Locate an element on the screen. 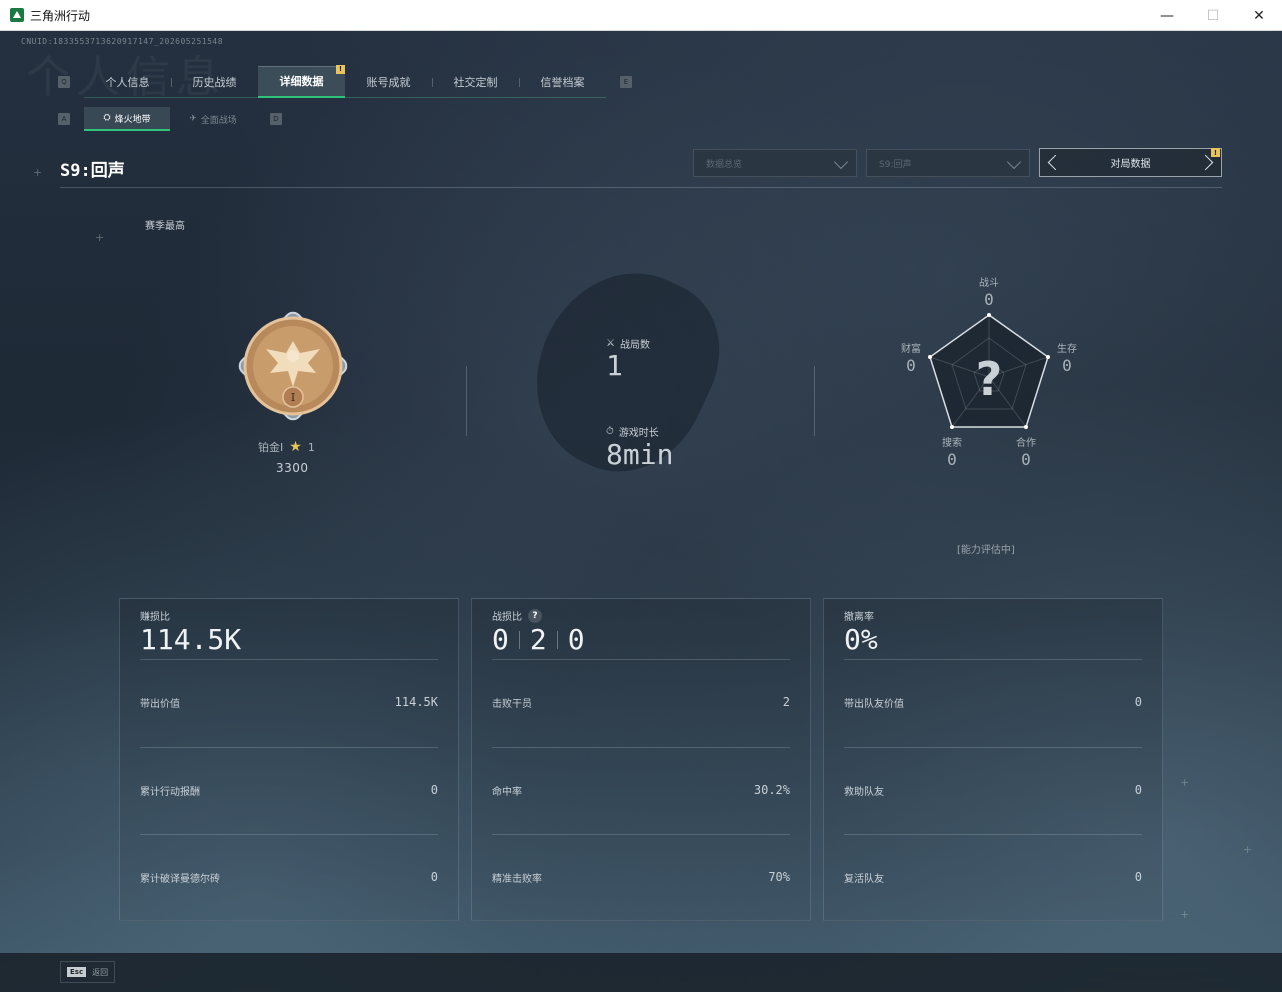 The height and width of the screenshot is (992, 1282). playtime-label: ⏱ 游戏时长 is located at coordinates (632, 431).